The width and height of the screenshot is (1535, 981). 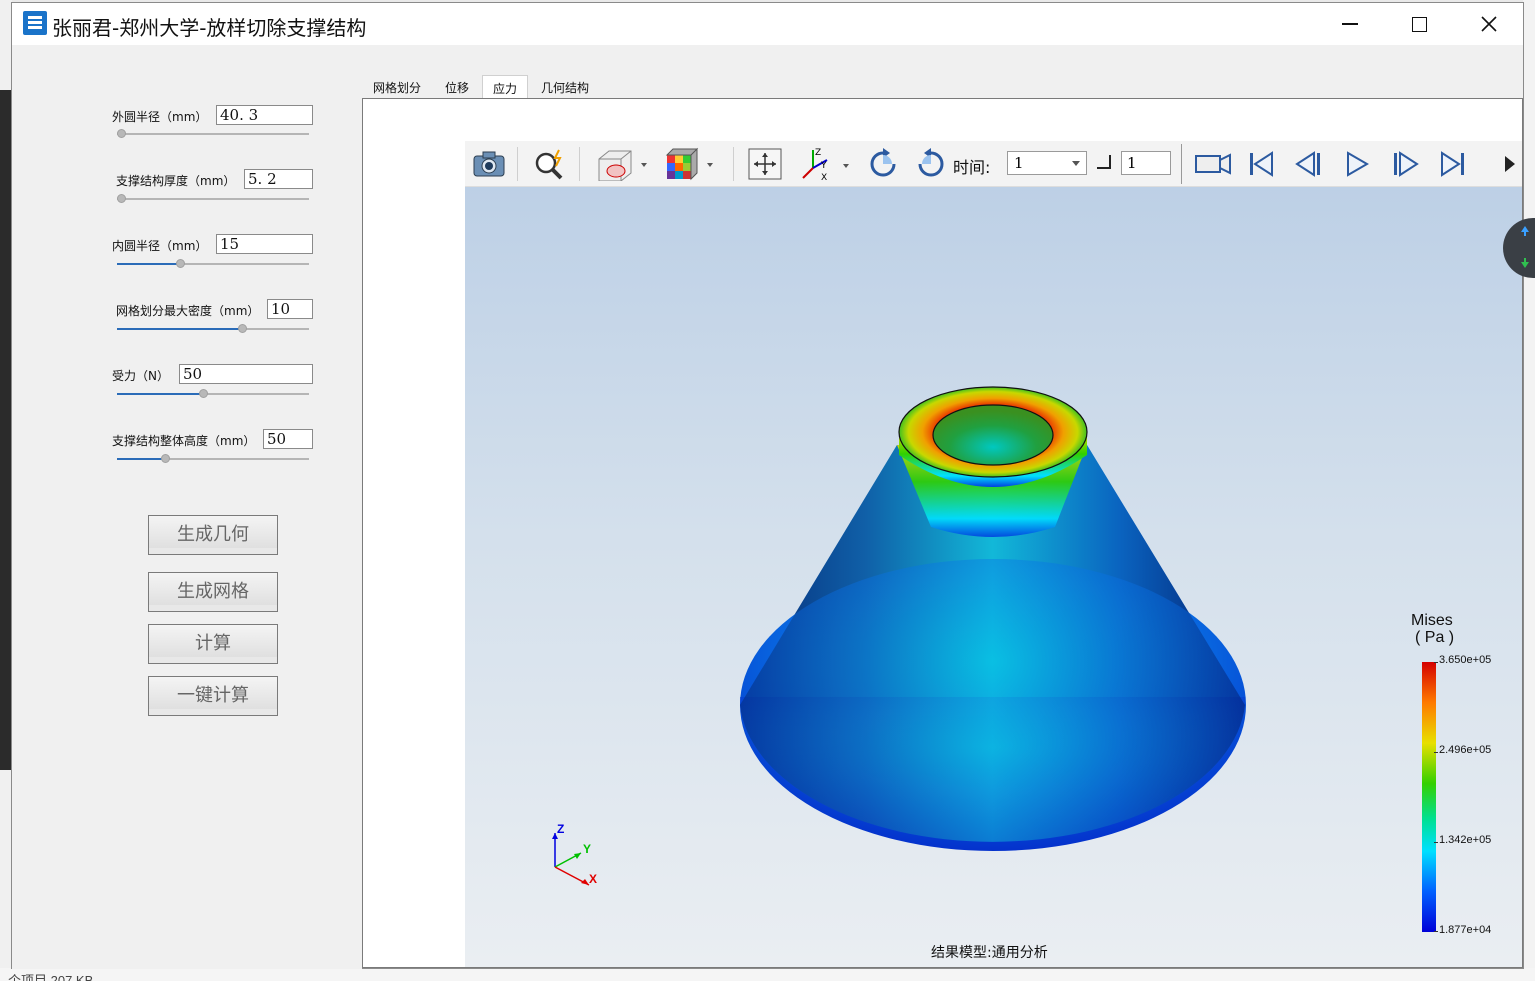 What do you see at coordinates (1453, 164) in the screenshot?
I see `last-frame-icon` at bounding box center [1453, 164].